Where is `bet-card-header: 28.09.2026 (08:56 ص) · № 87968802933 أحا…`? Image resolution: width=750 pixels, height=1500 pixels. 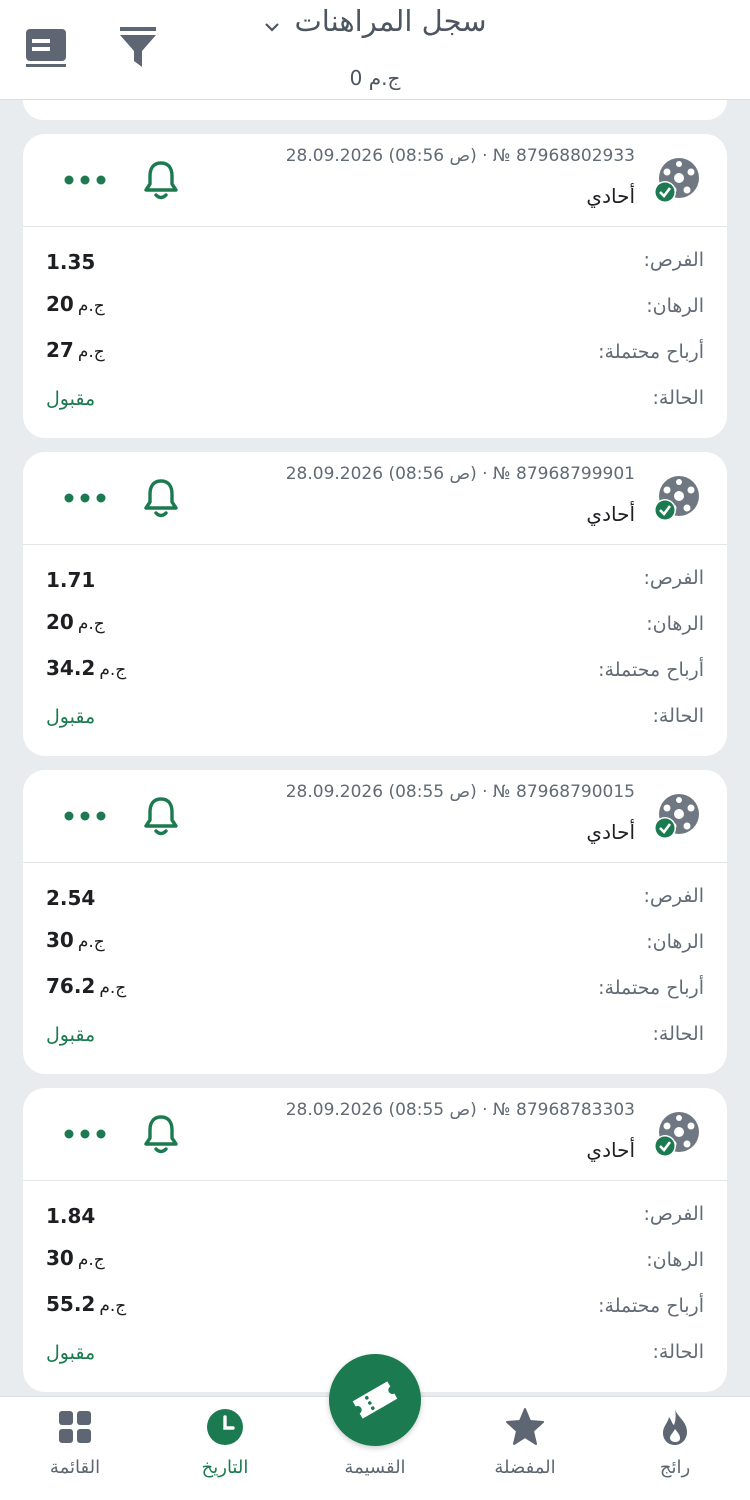 bet-card-header: 28.09.2026 (08:56 ص) · № 87968802933 أحا… is located at coordinates (375, 180).